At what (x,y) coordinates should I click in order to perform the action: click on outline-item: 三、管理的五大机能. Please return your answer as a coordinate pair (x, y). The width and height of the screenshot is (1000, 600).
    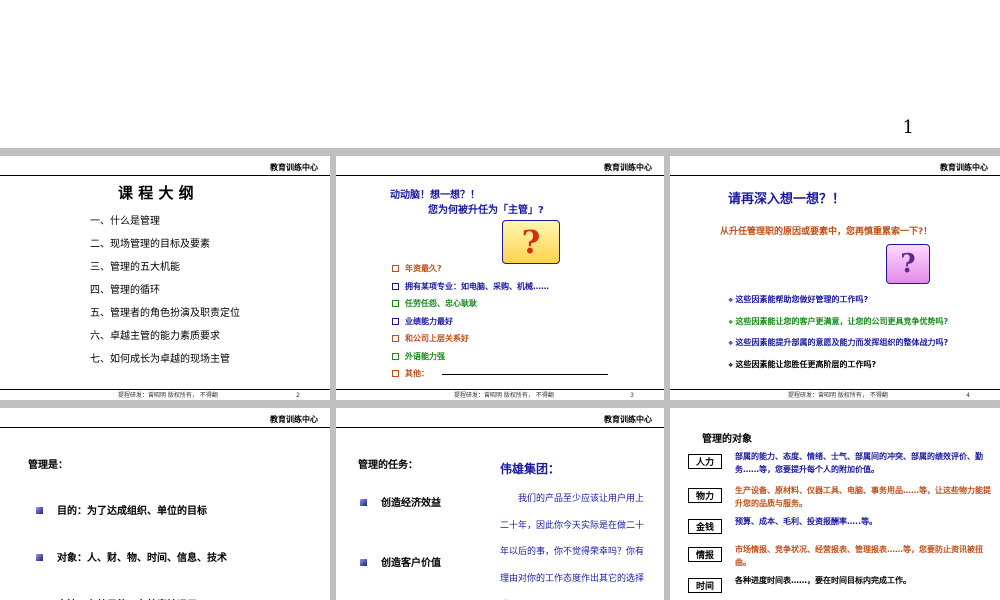
    Looking at the image, I should click on (135, 267).